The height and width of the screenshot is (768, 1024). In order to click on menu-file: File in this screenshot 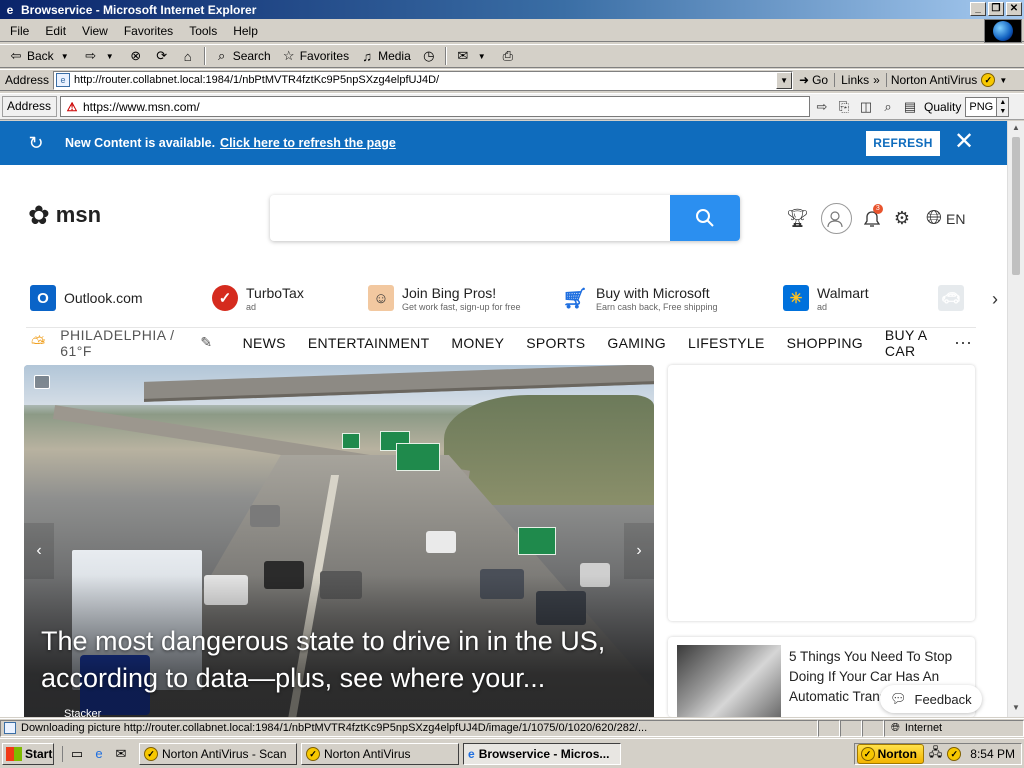, I will do `click(18, 31)`.